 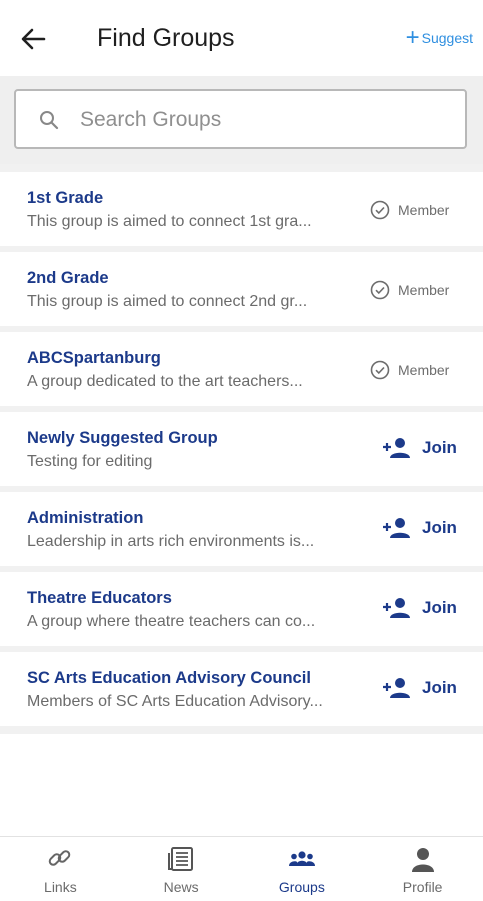 I want to click on suggest-label: Suggest, so click(x=447, y=38).